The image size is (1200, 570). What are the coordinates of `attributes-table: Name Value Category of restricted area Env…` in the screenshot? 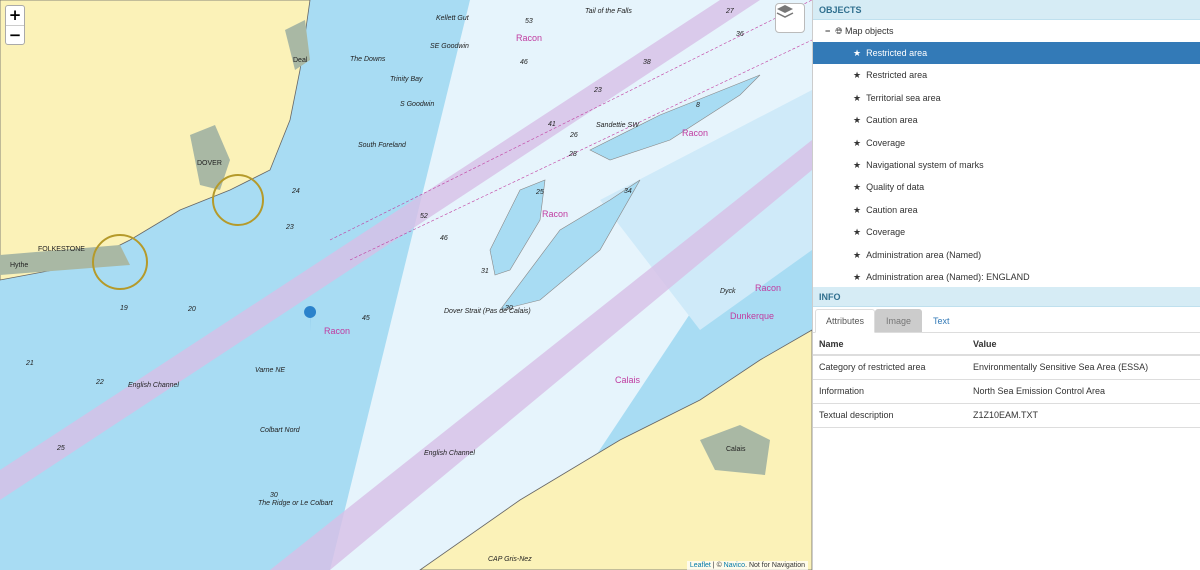 It's located at (1006, 380).